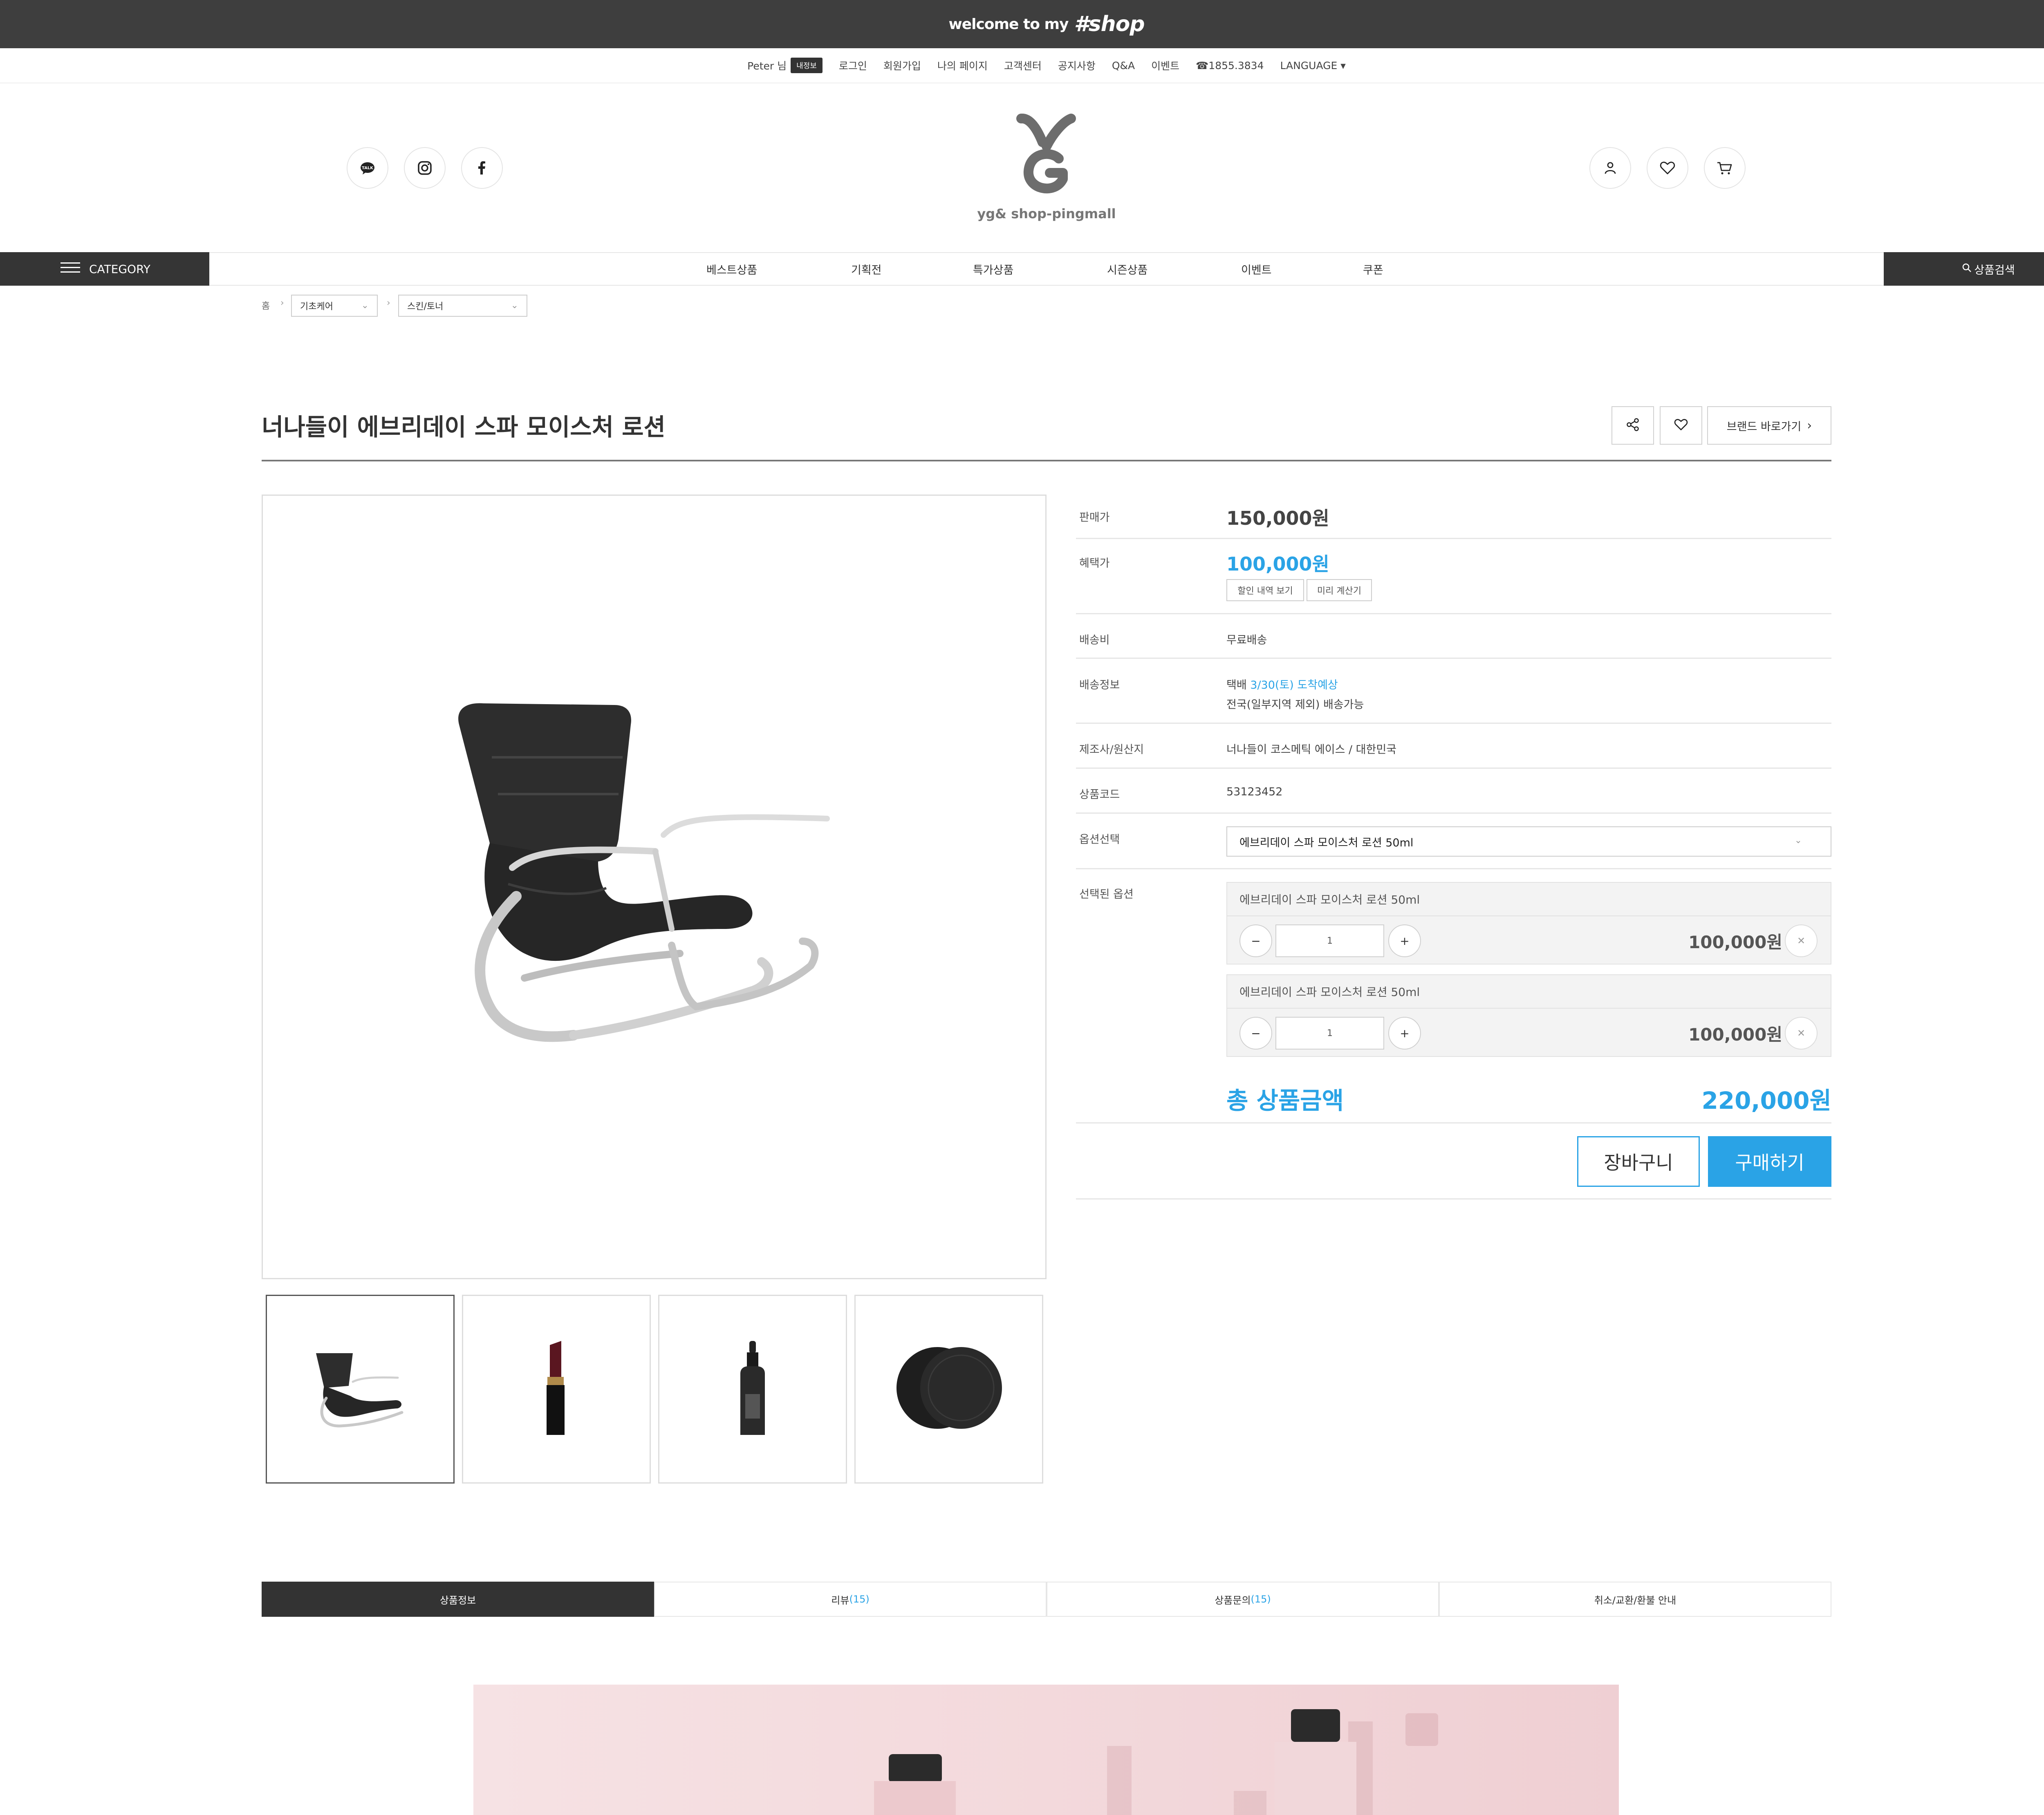 The height and width of the screenshot is (1815, 2044). I want to click on tab-label: 상품정보, so click(458, 1600).